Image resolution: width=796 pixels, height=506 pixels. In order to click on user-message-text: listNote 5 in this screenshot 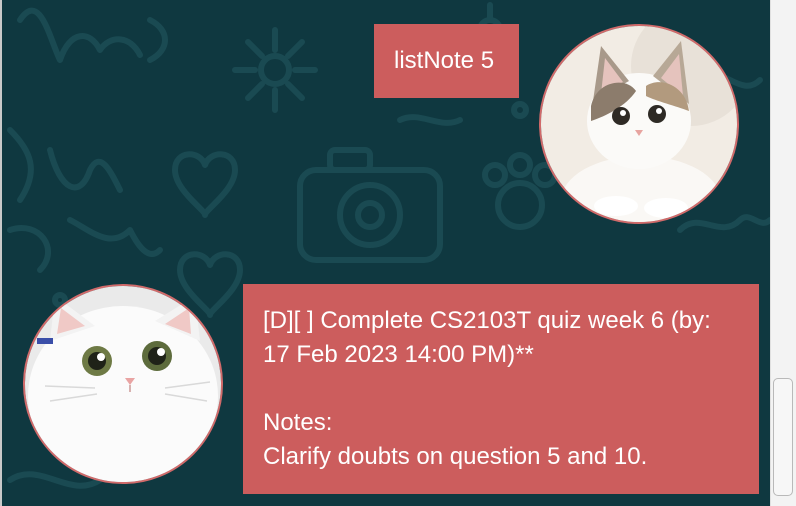, I will do `click(444, 60)`.